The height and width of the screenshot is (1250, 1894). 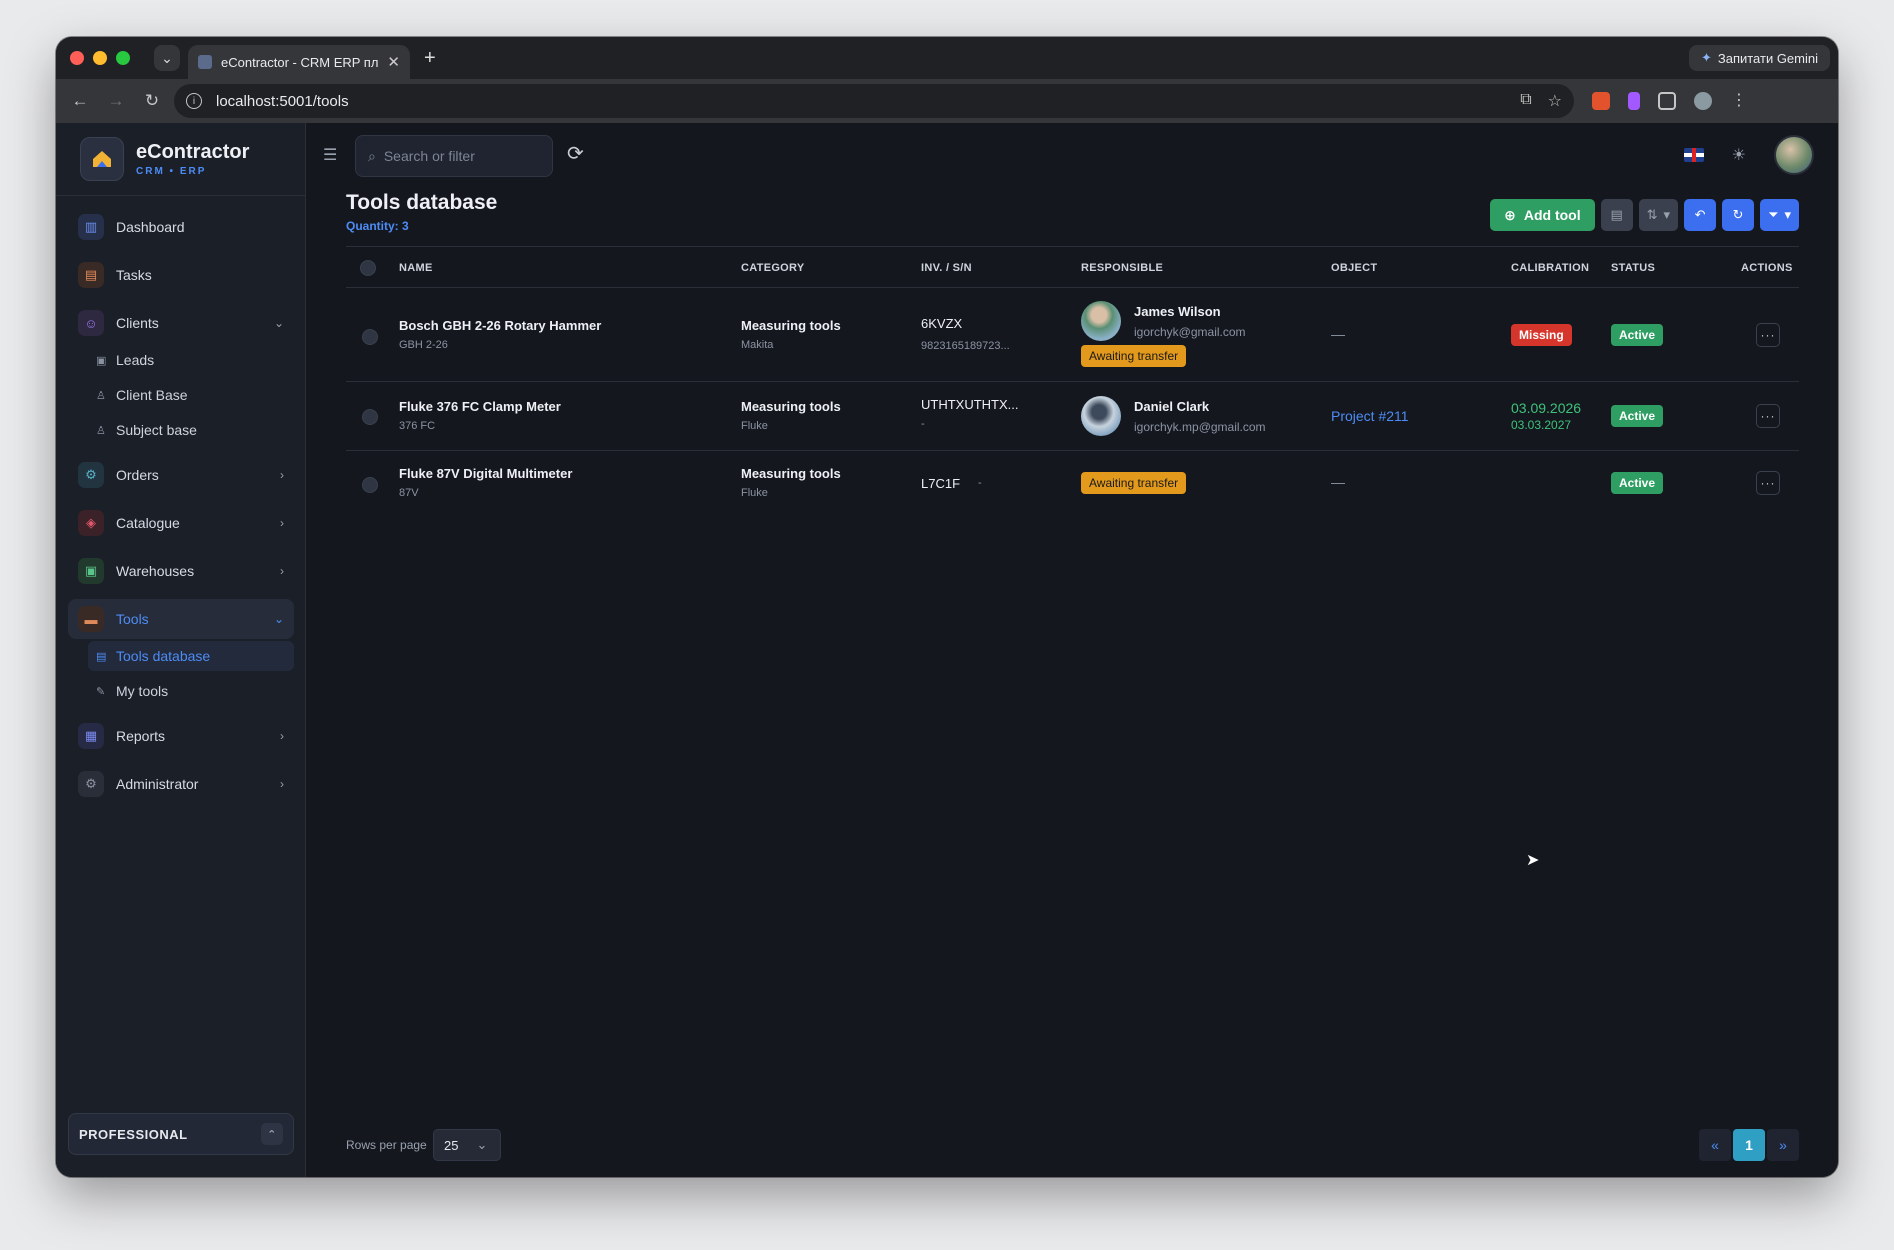 I want to click on menu-toggle-icon: ☰, so click(x=330, y=155).